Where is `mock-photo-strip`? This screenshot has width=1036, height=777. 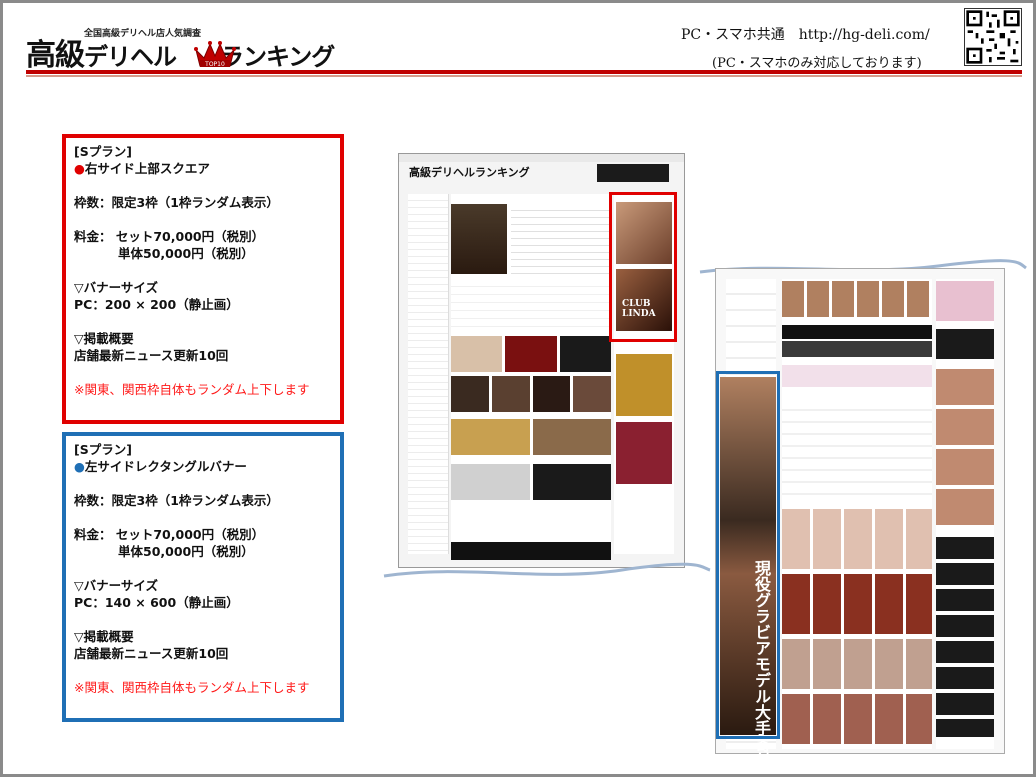
mock-photo-strip is located at coordinates (857, 299).